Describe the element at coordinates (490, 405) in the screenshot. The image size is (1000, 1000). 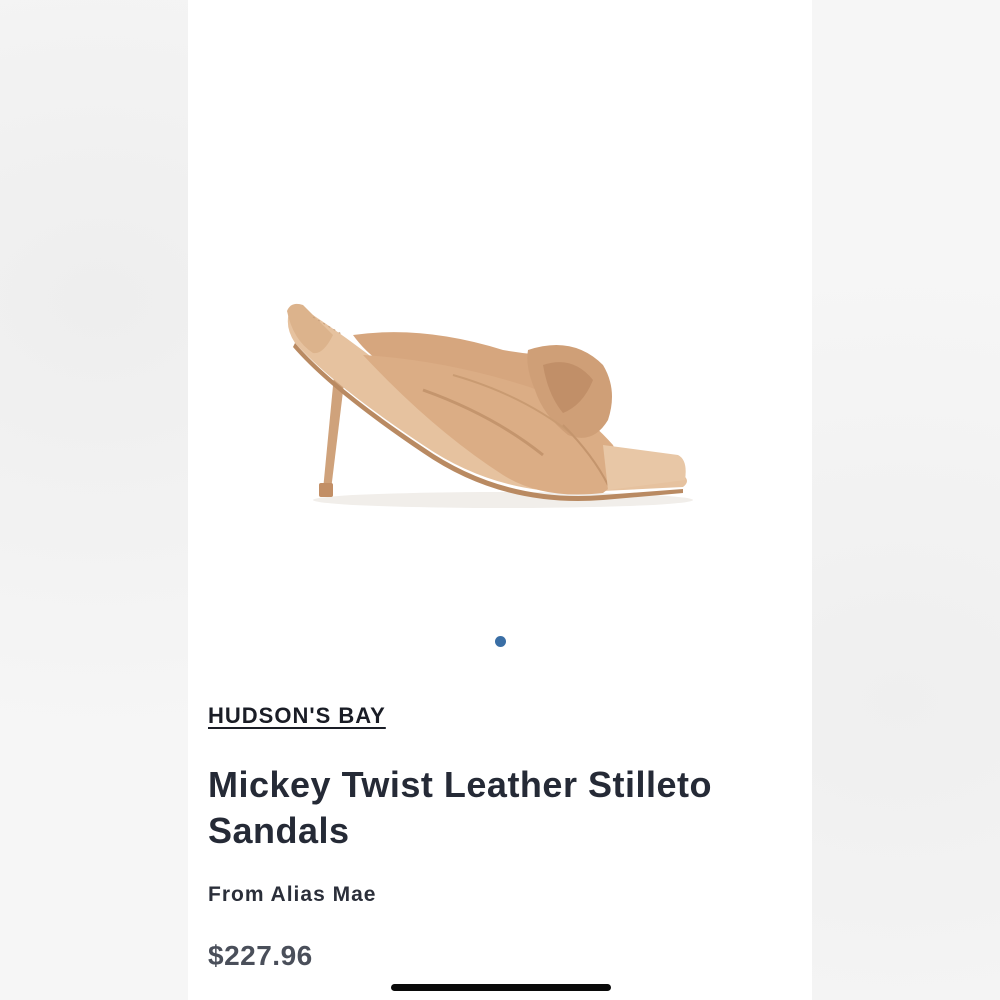
I see `sandal-illustration` at that location.